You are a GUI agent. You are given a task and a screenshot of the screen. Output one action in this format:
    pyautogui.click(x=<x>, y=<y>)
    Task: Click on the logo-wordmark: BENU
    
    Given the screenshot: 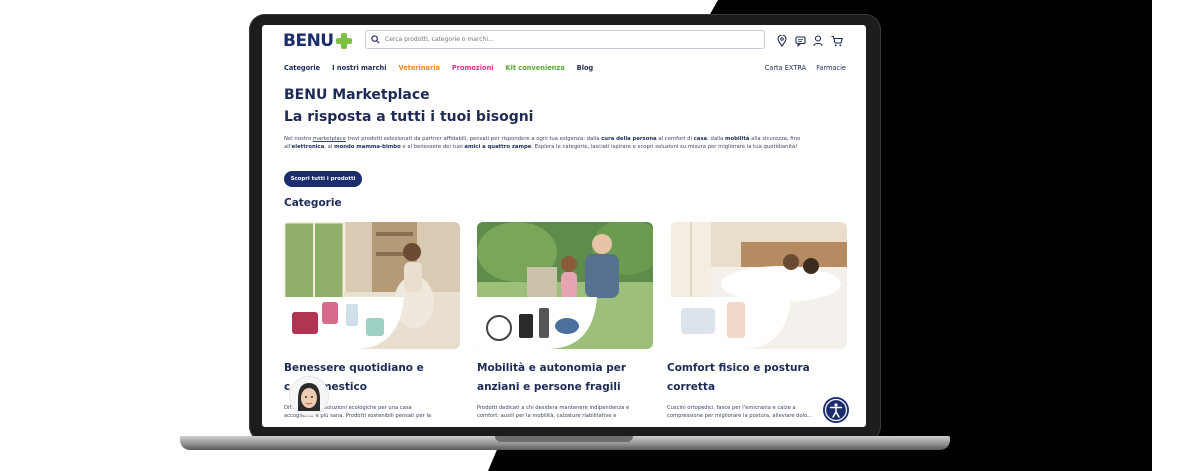 What is the action you would take?
    pyautogui.click(x=308, y=41)
    